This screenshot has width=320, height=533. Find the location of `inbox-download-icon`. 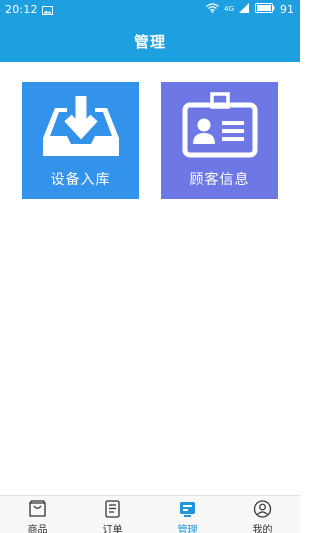

inbox-download-icon is located at coordinates (80, 127).